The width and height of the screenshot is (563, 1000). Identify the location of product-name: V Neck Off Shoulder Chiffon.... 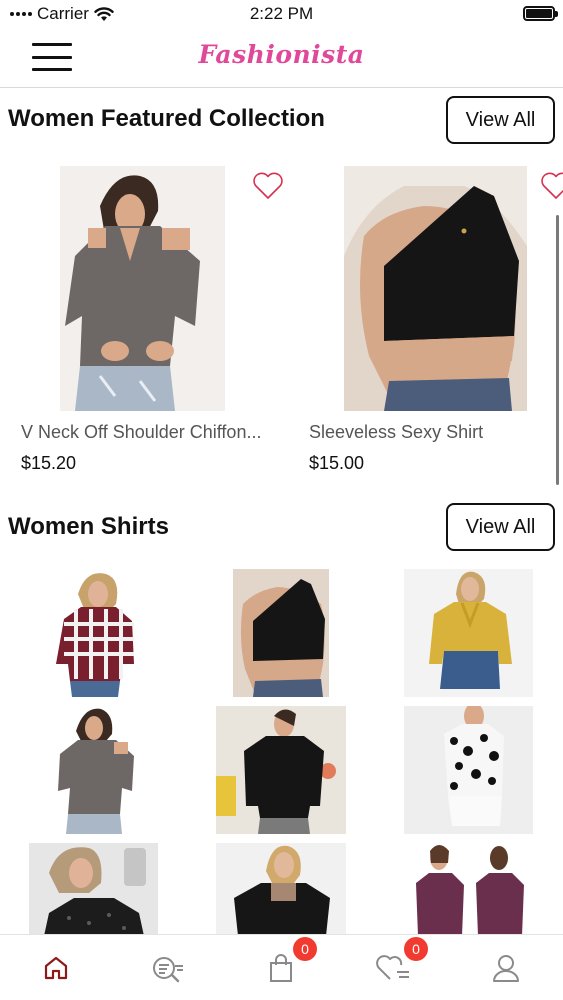
(148, 432).